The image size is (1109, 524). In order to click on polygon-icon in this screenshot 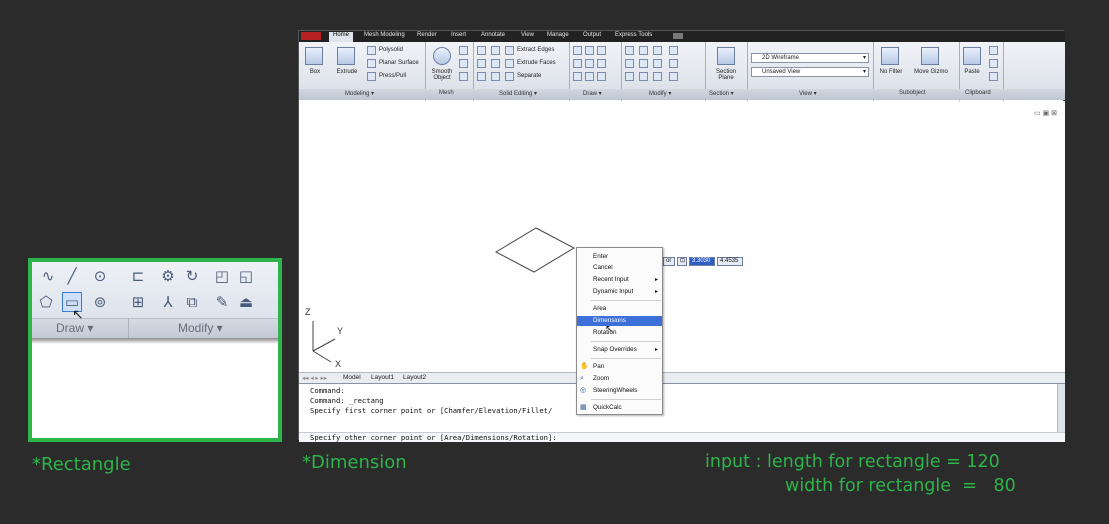, I will do `click(577, 76)`.